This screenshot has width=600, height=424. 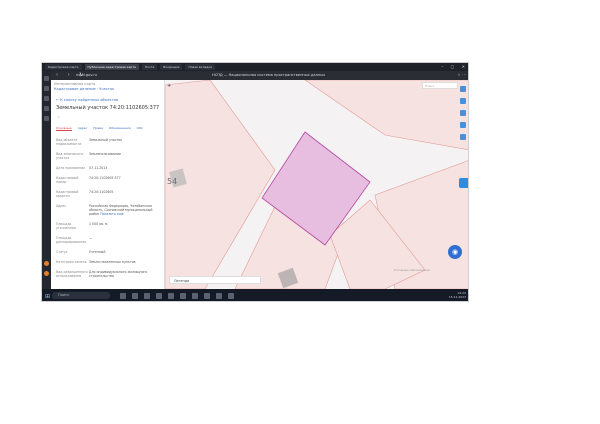 I want to click on attr-row: Категория земель Земли населенных пунктов, so click(x=109, y=262).